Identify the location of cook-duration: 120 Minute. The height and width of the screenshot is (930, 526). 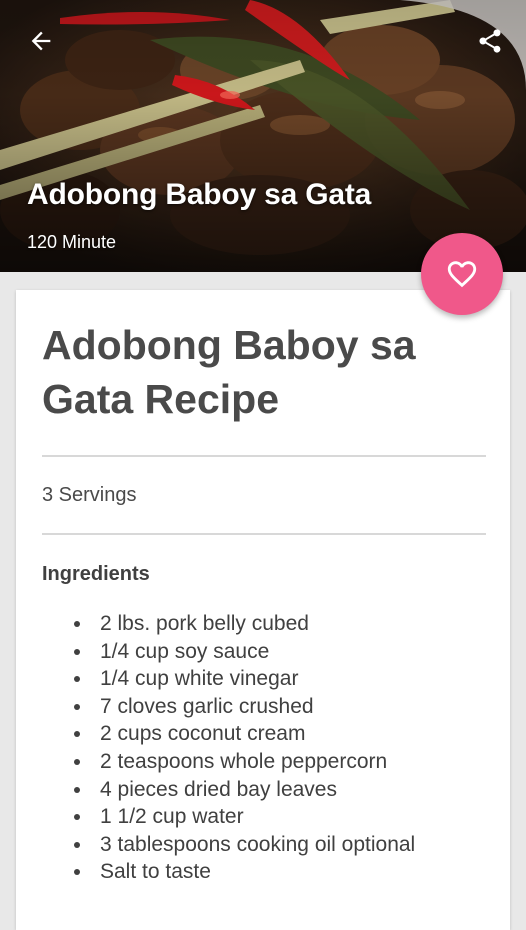
(72, 242).